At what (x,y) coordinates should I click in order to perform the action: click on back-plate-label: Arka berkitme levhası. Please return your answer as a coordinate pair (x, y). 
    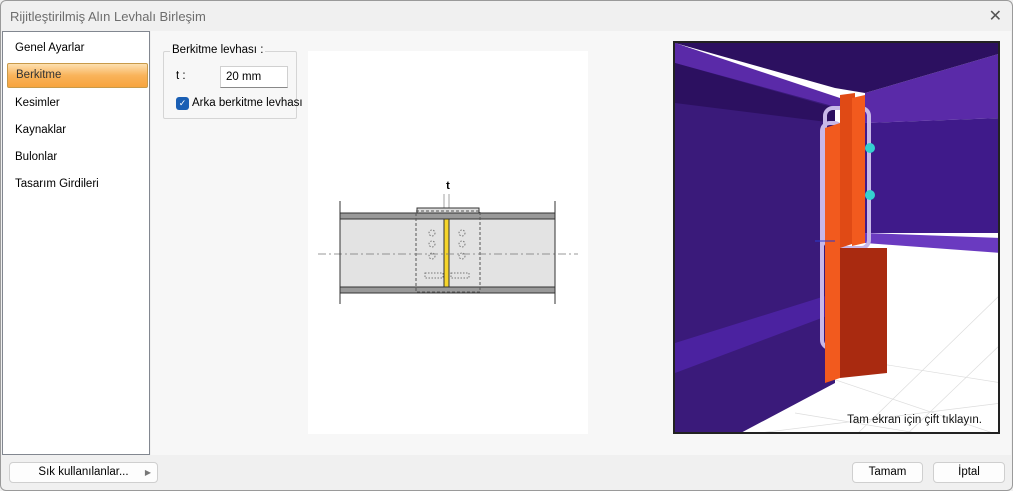
    Looking at the image, I should click on (247, 103).